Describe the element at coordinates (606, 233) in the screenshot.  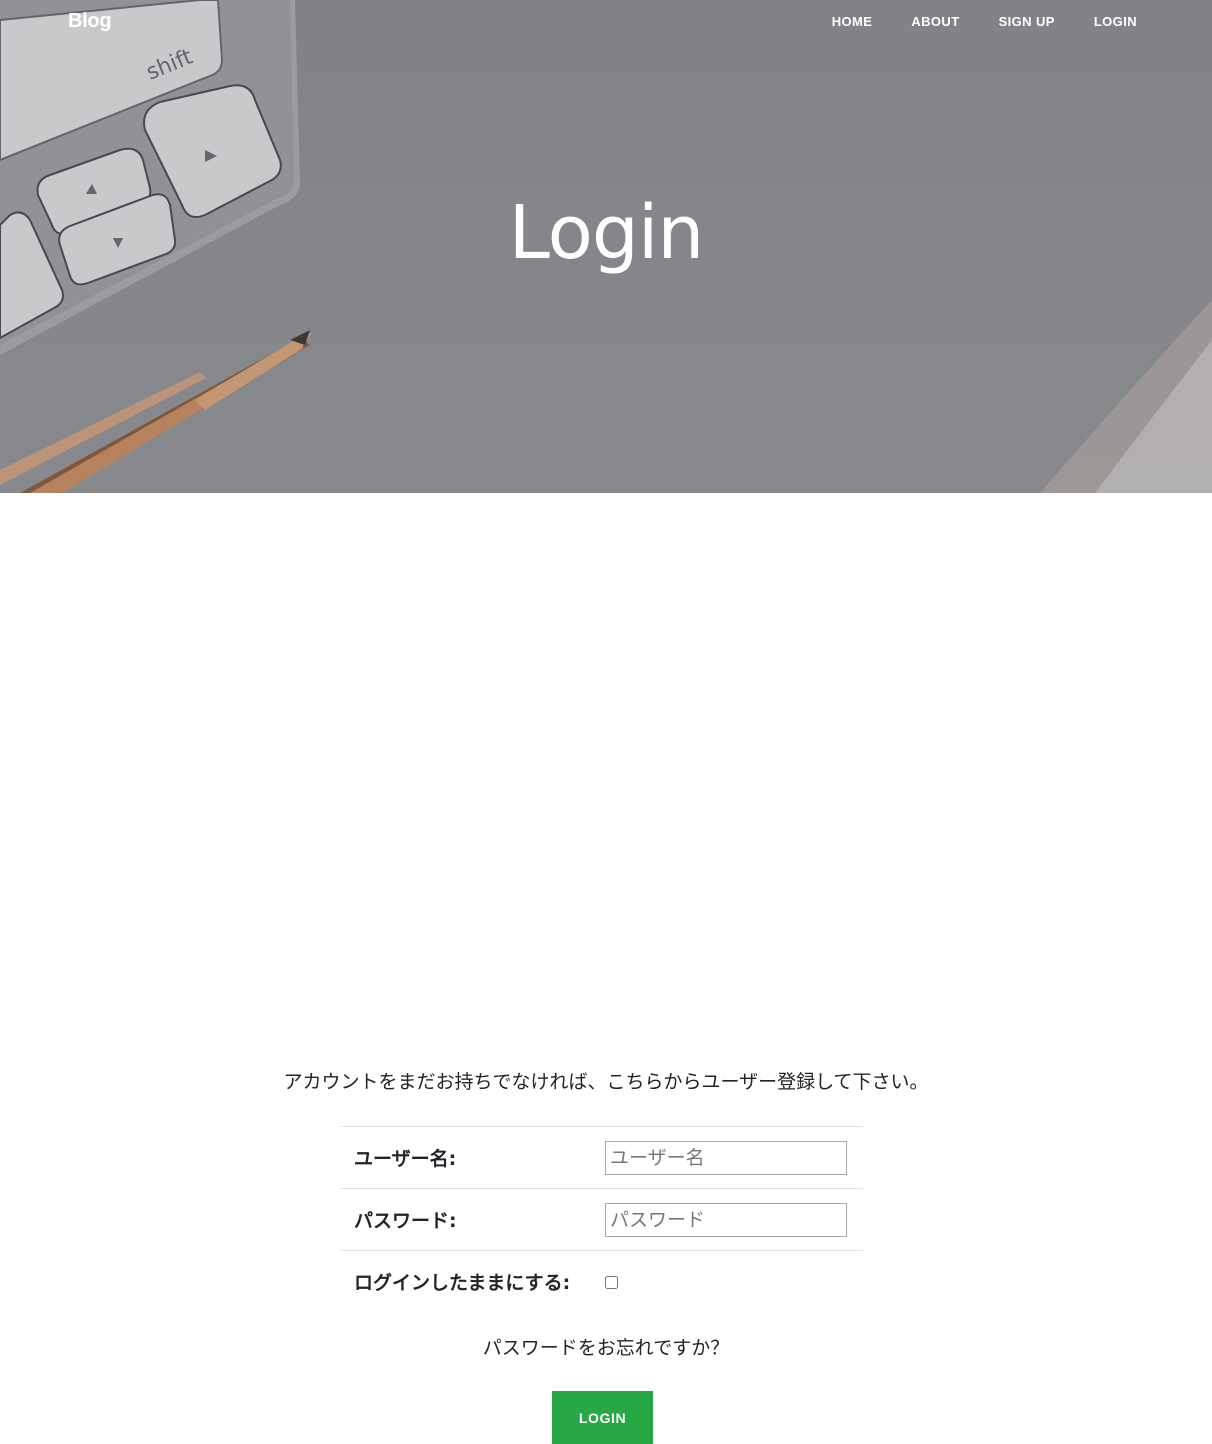
I see `page-title: Login` at that location.